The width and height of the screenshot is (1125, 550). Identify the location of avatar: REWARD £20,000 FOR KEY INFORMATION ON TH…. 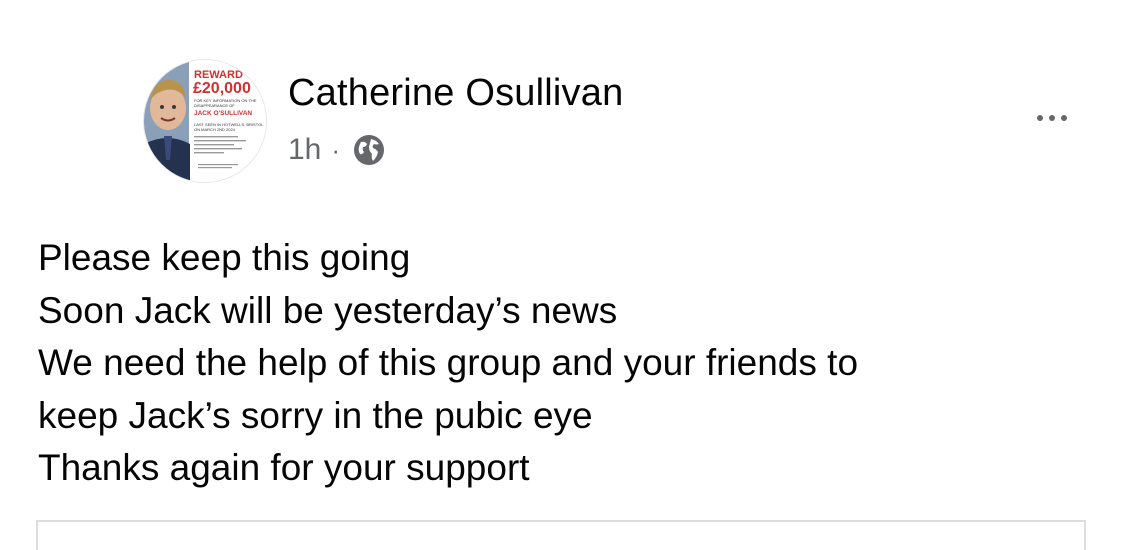
(205, 121).